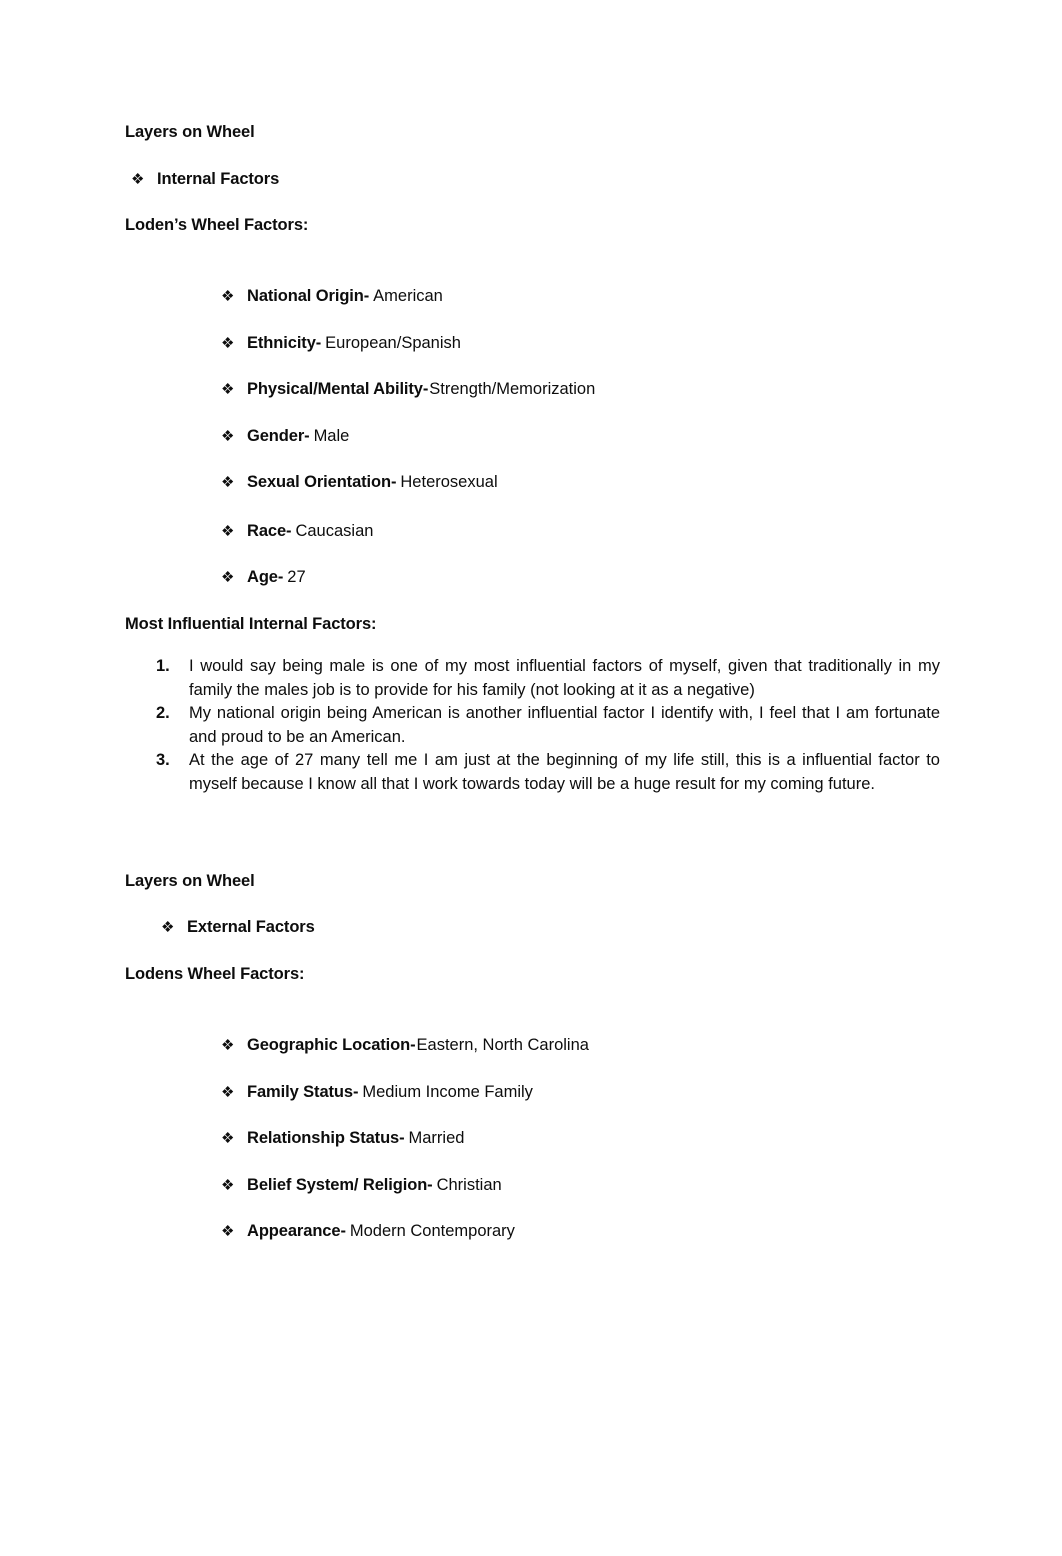 Image resolution: width=1062 pixels, height=1556 pixels. I want to click on factor-value: Heterosexual, so click(449, 482).